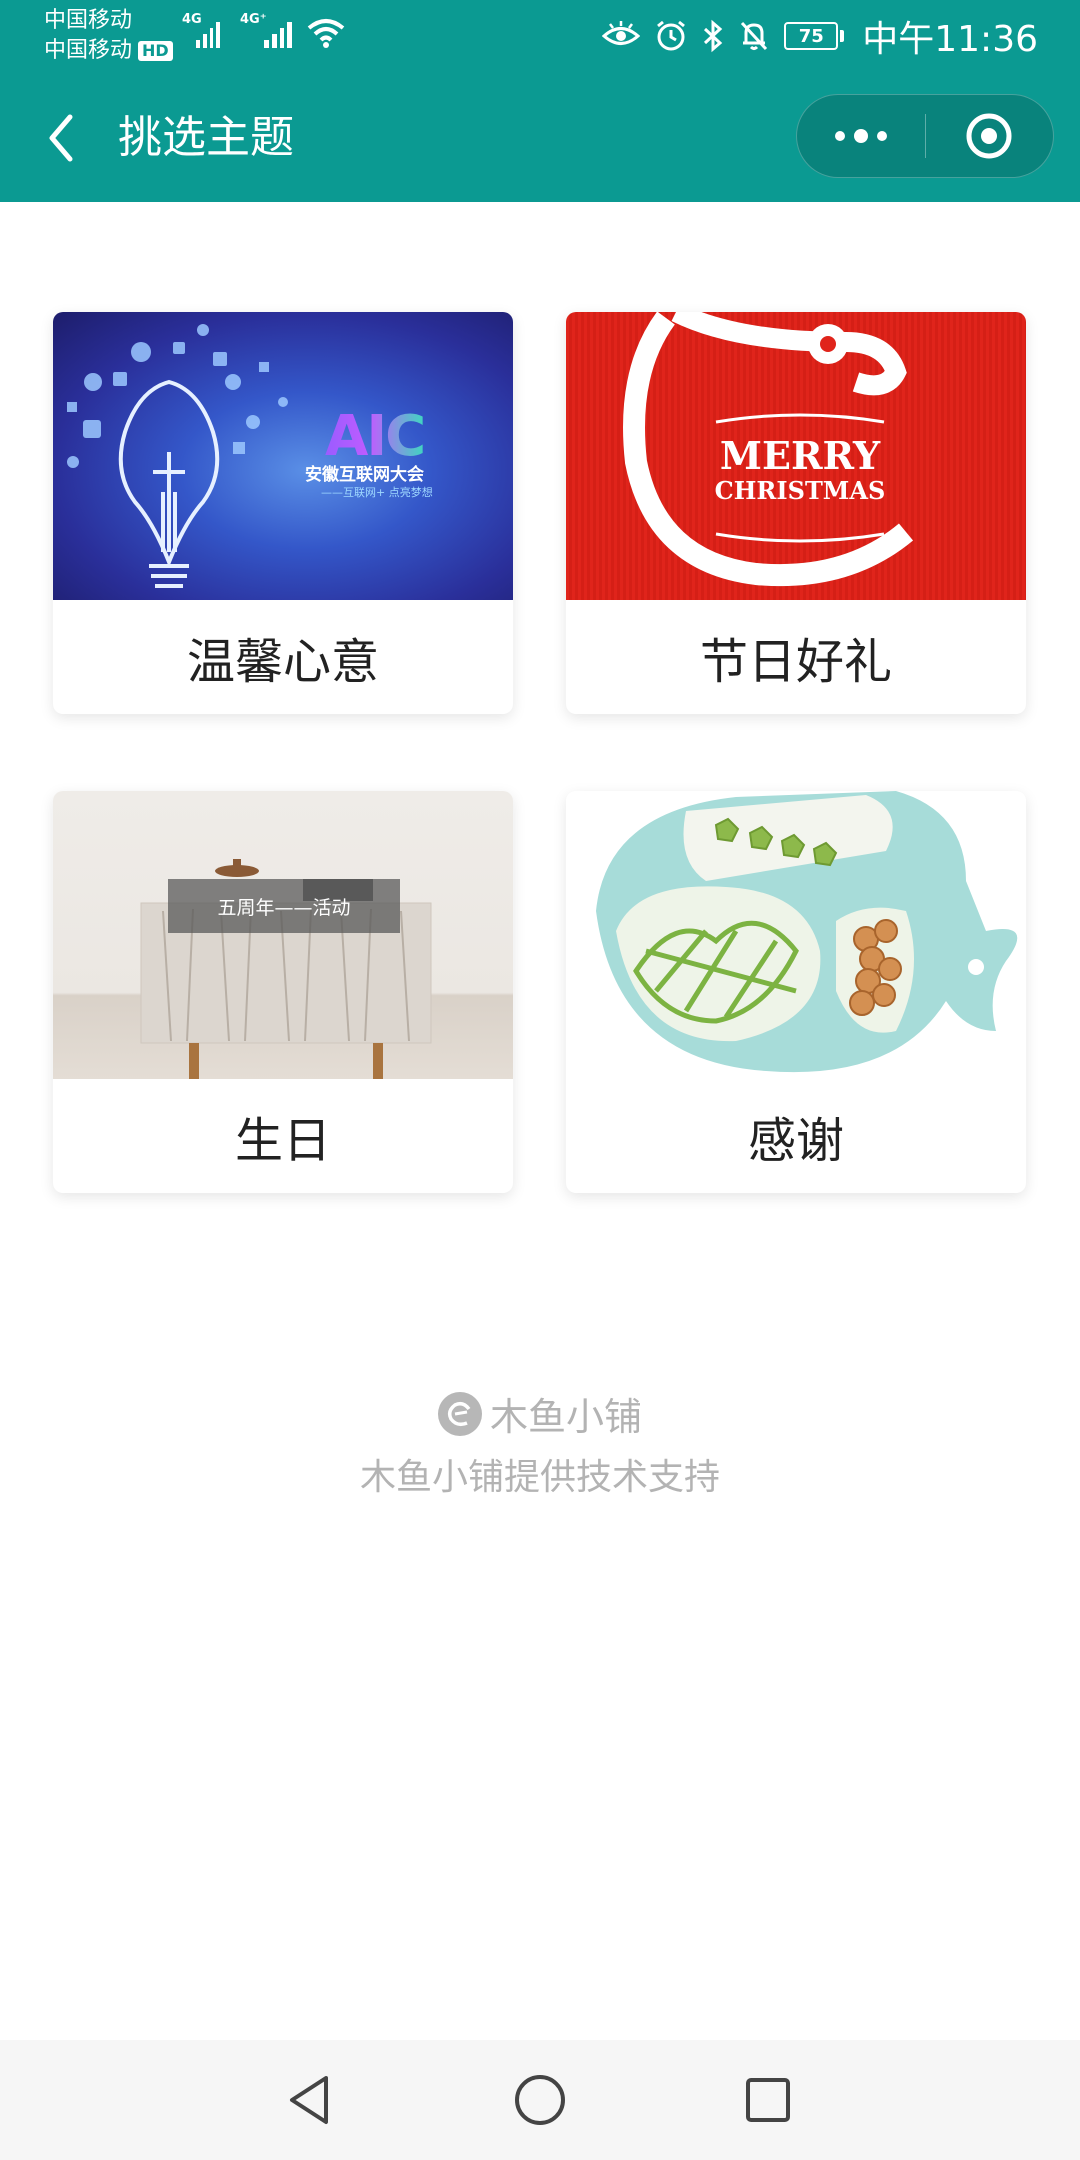  What do you see at coordinates (282, 662) in the screenshot?
I see `theme-label: 温馨心意` at bounding box center [282, 662].